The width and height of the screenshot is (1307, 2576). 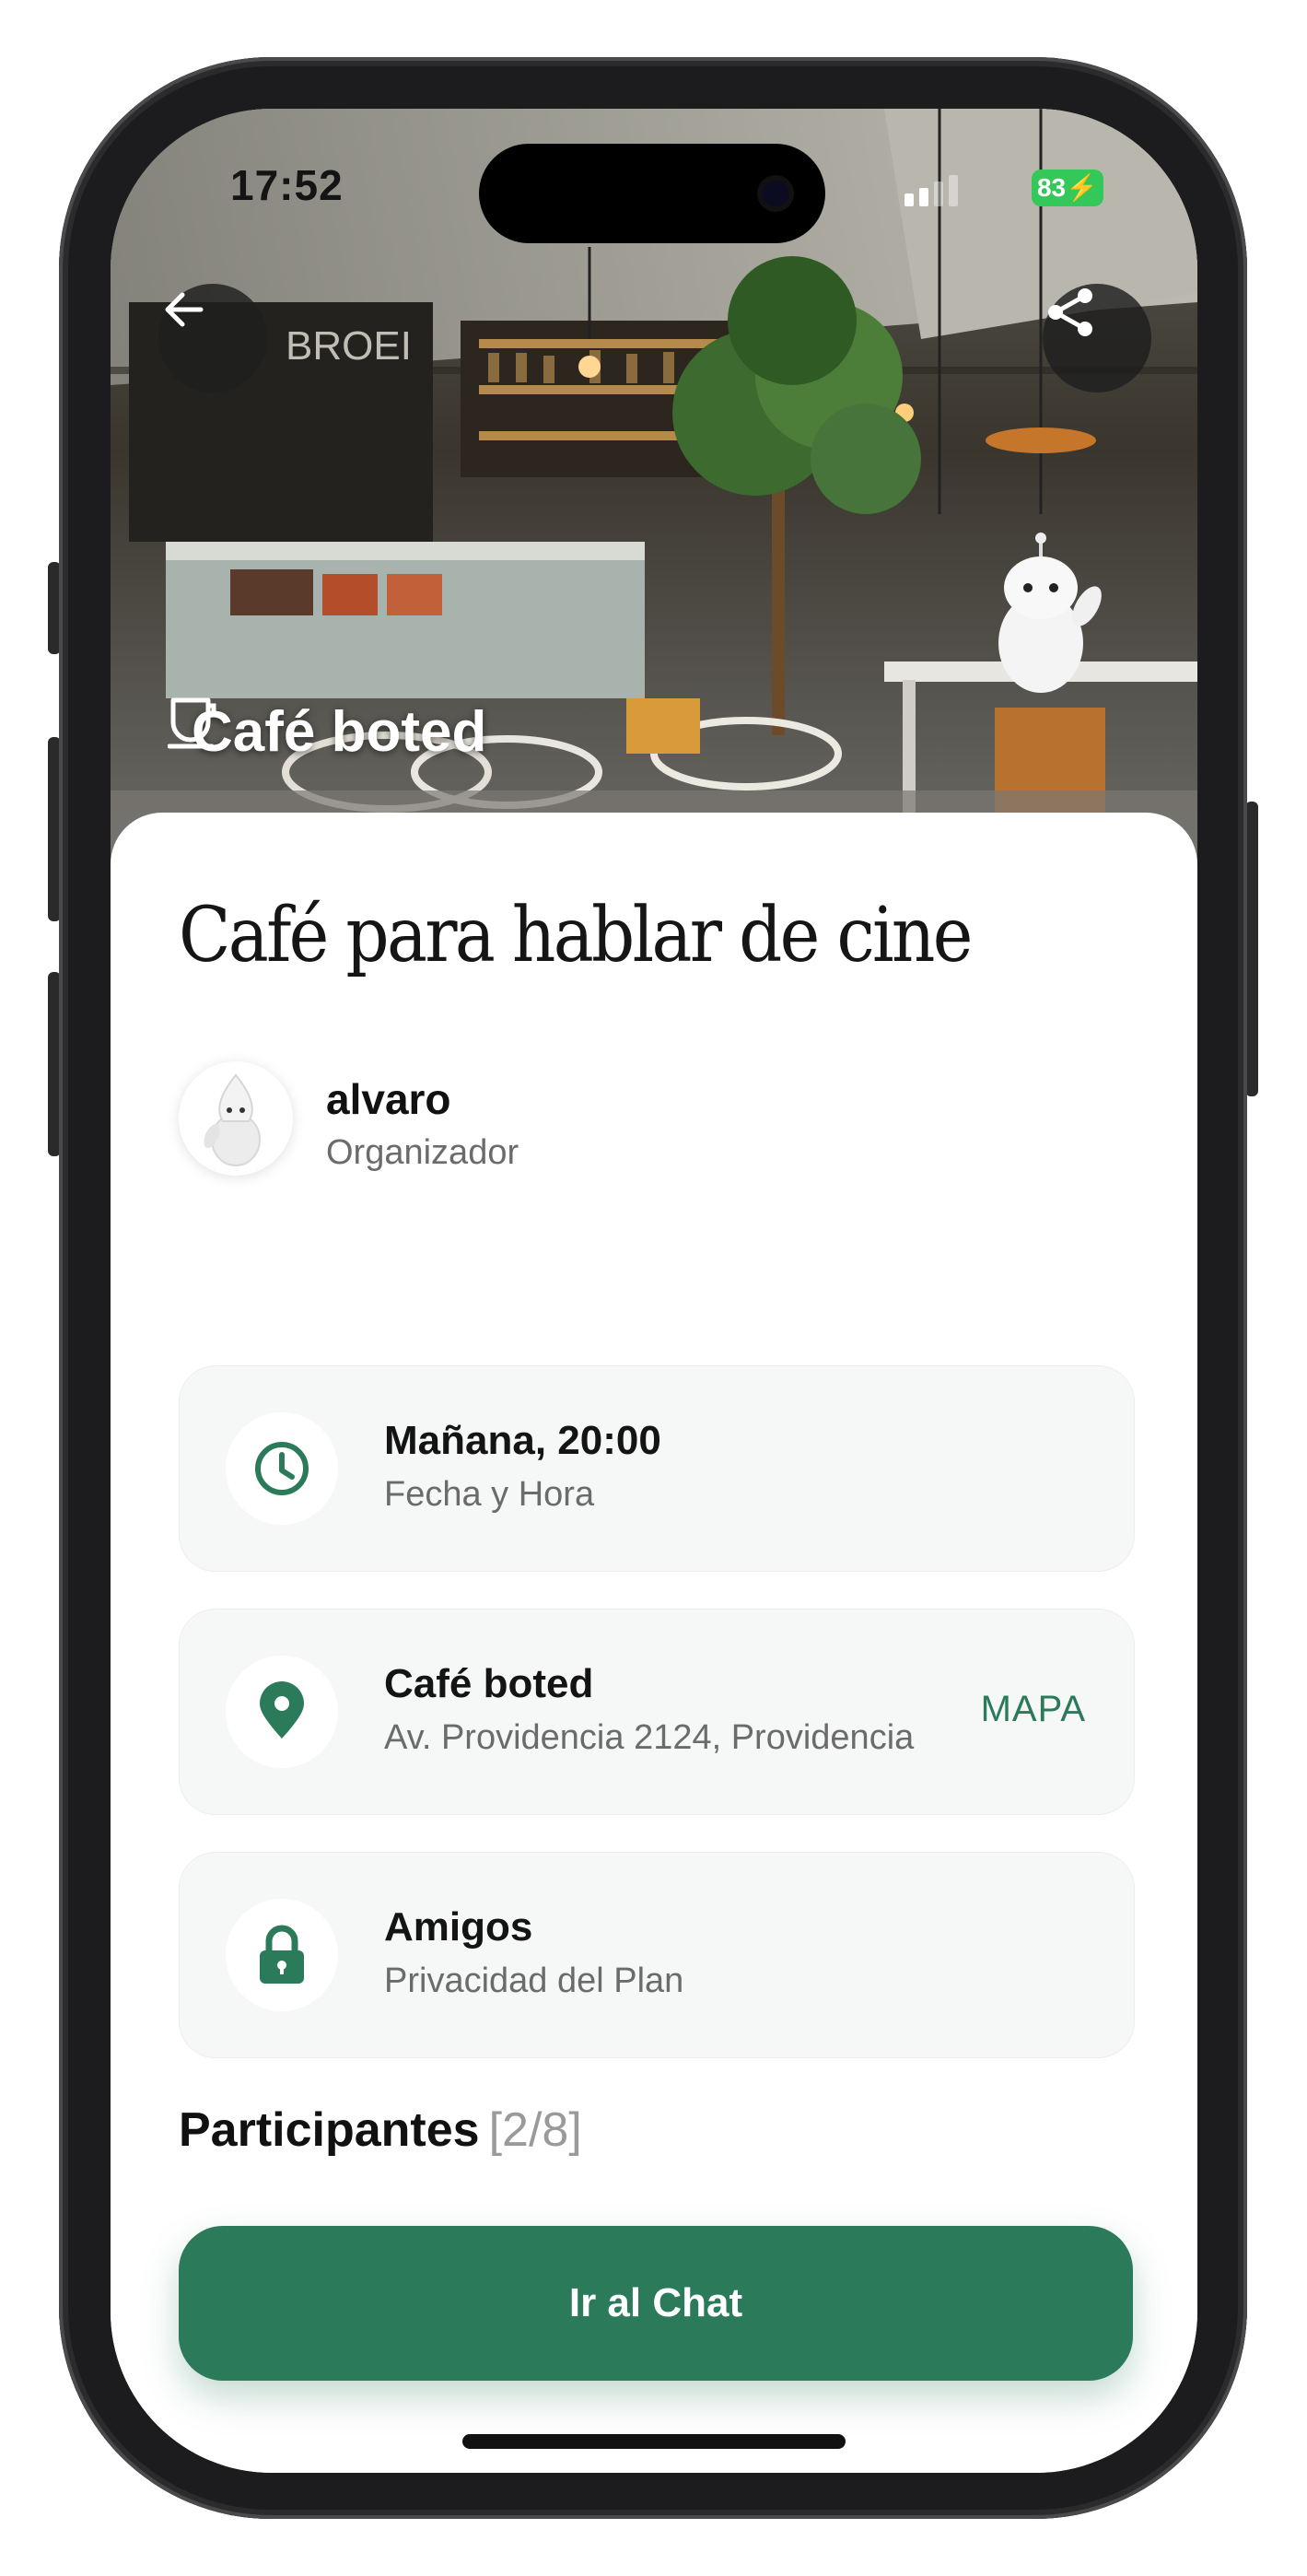 I want to click on privacy-icon-badge, so click(x=282, y=1955).